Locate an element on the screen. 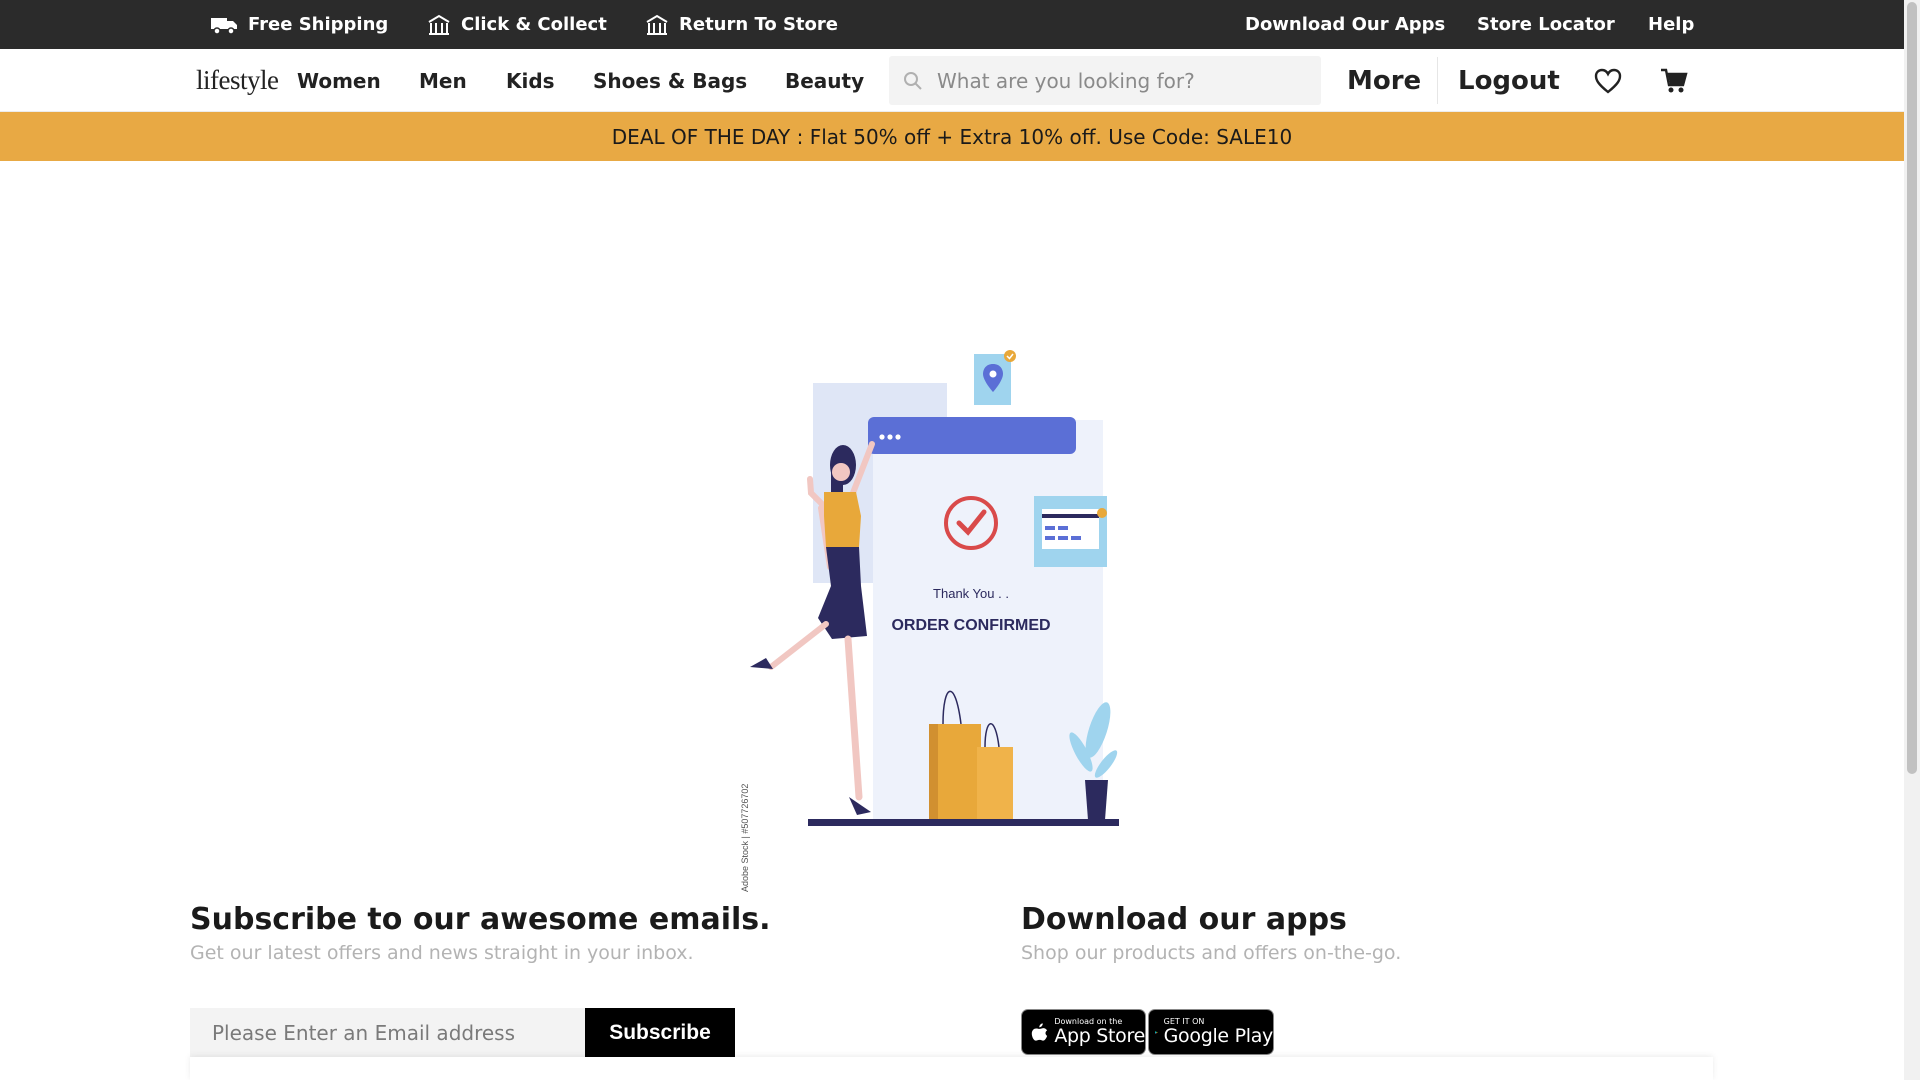 This screenshot has height=1080, width=1920. google-play-badge: GET IT ON Google Play is located at coordinates (1211, 1032).